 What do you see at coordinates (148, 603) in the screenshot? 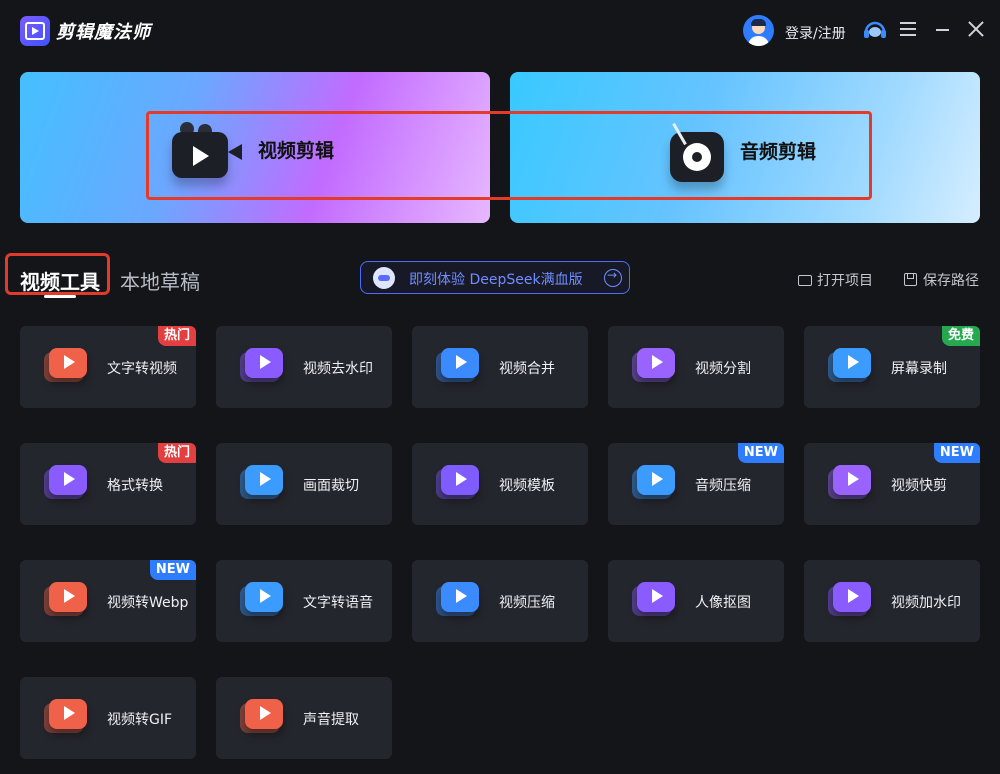
I see `tool-label: 视频转Webp` at bounding box center [148, 603].